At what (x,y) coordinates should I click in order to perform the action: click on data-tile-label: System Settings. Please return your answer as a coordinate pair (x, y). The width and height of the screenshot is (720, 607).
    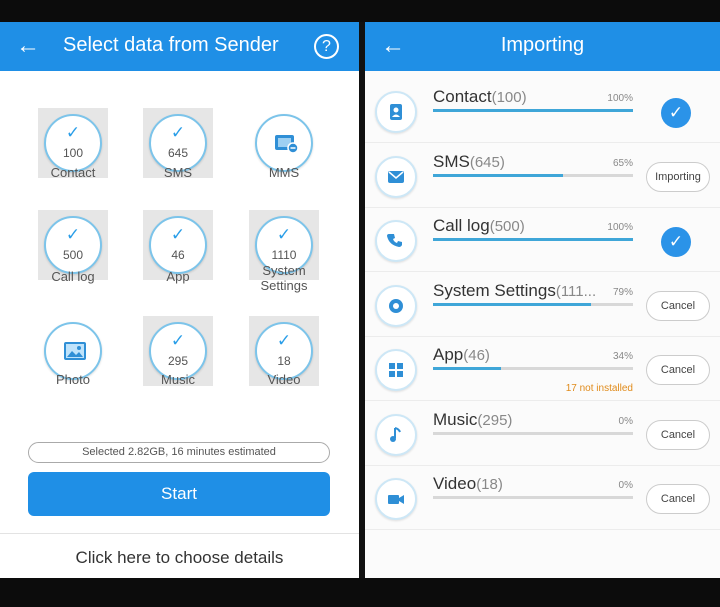
    Looking at the image, I should click on (284, 278).